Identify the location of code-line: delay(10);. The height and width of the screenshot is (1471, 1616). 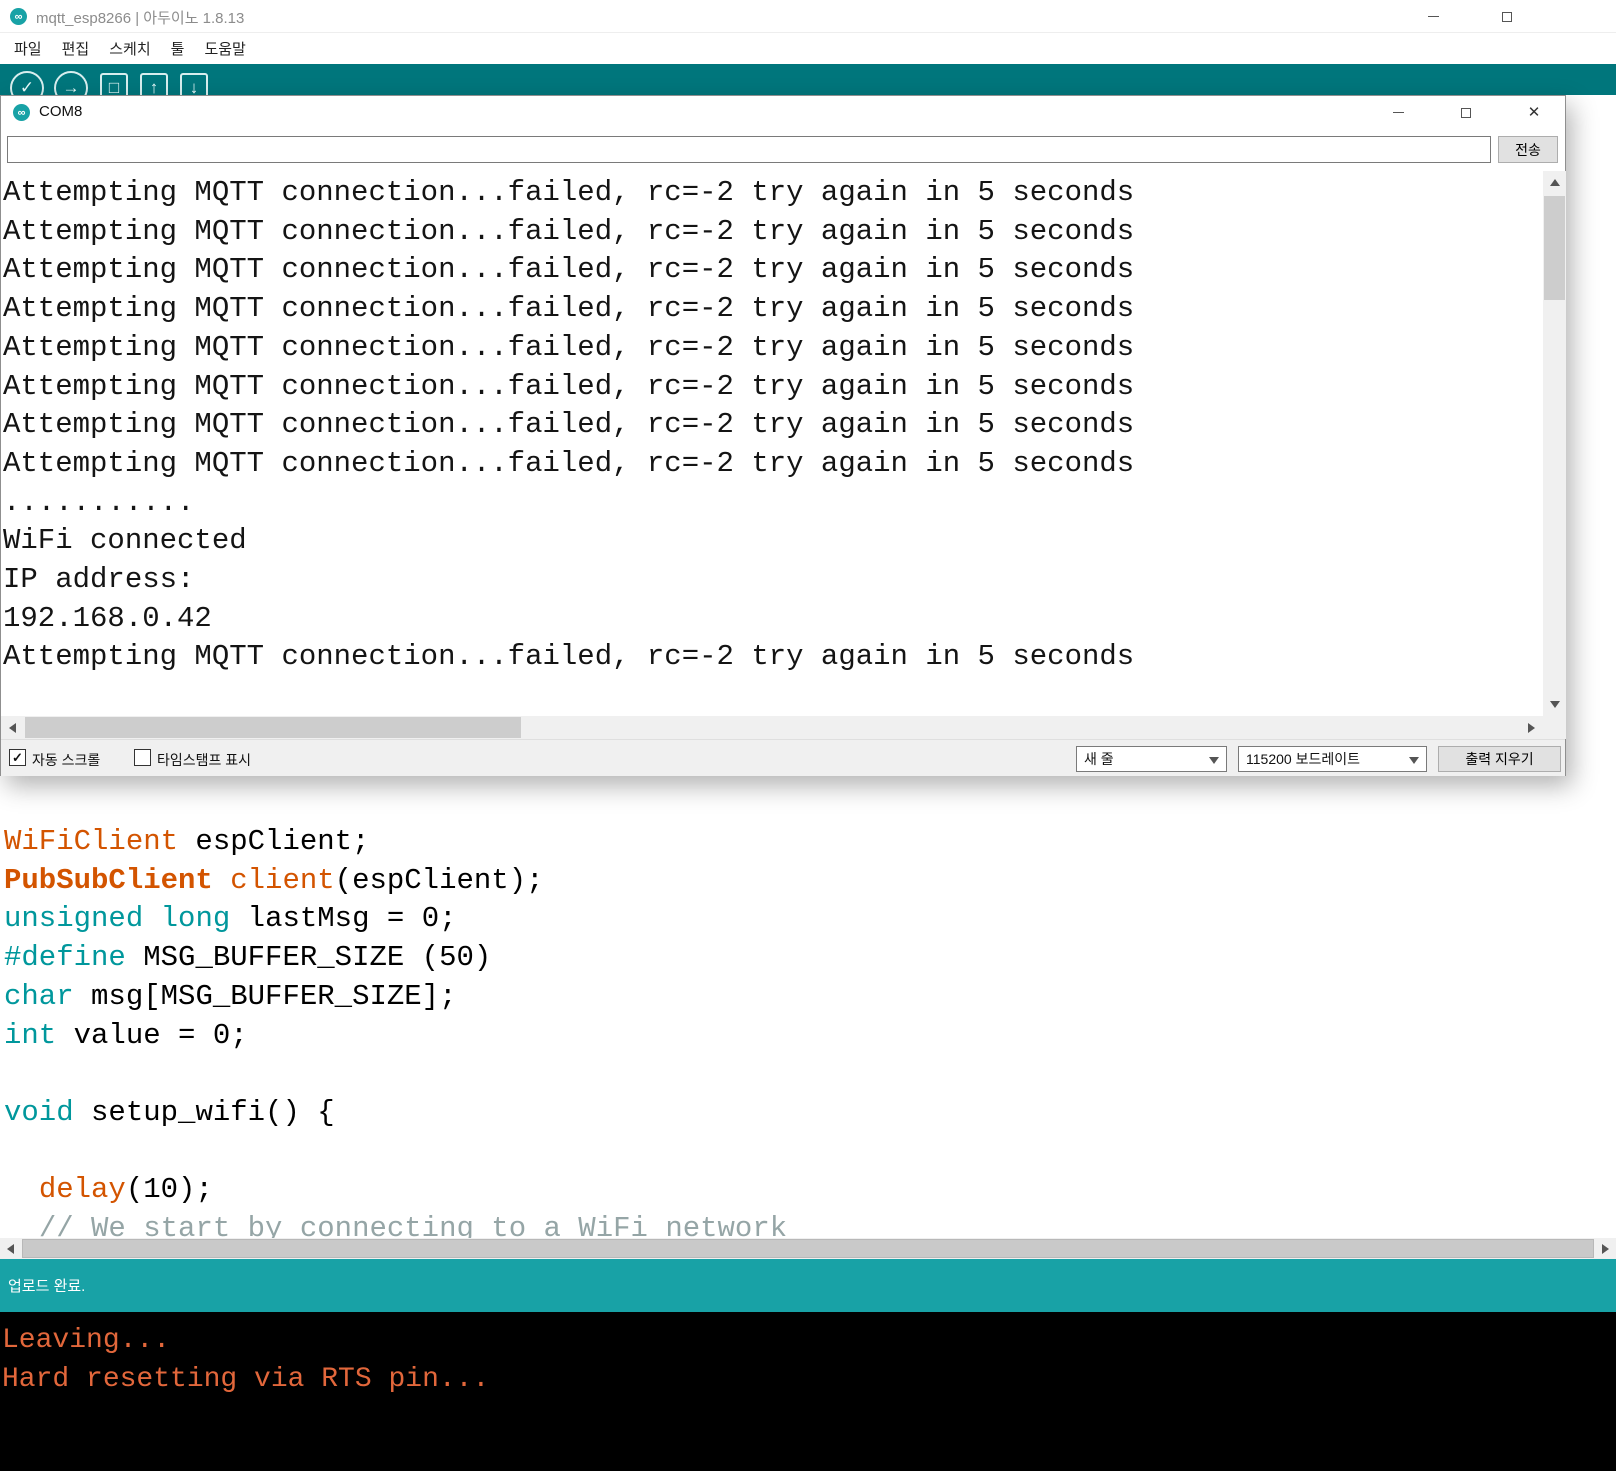
(125, 1190).